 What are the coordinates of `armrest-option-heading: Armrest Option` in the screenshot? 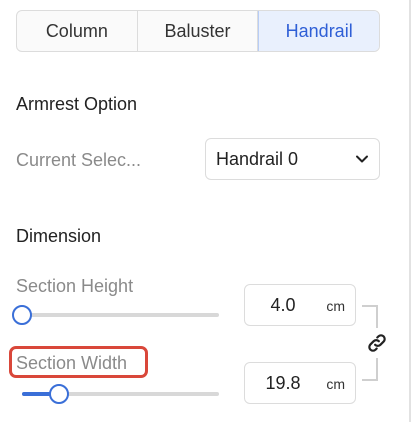 It's located at (77, 104).